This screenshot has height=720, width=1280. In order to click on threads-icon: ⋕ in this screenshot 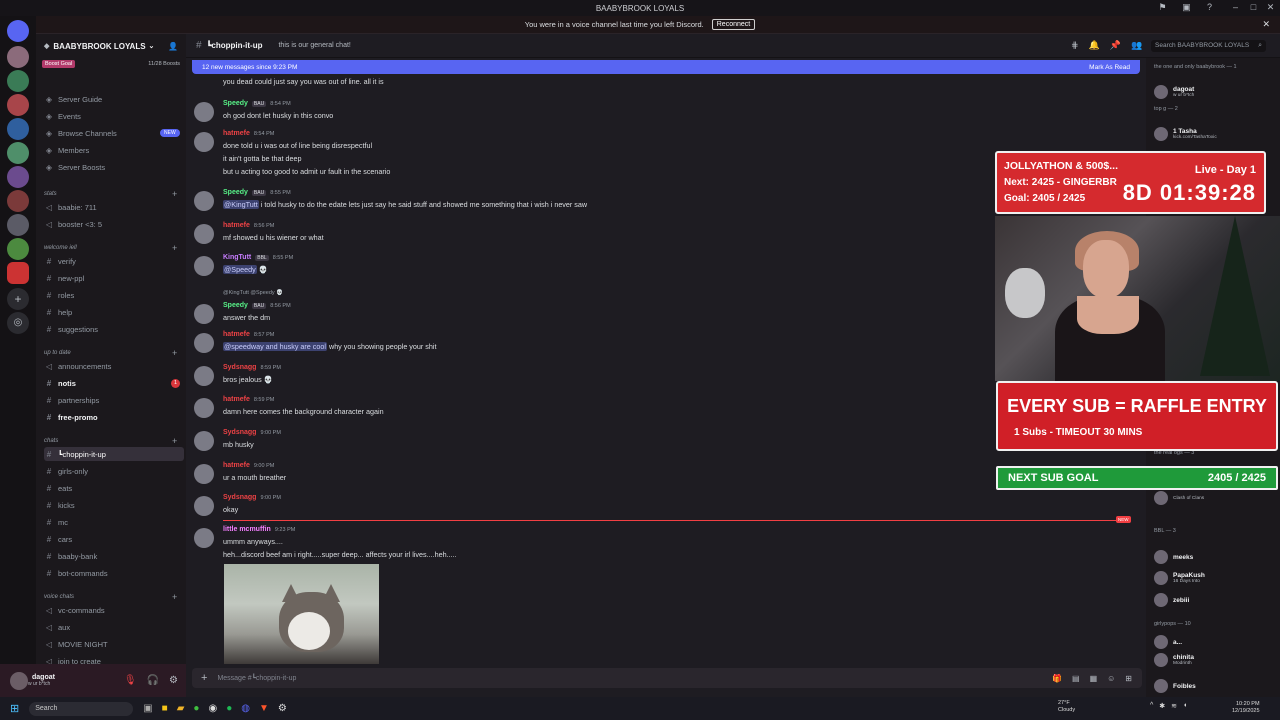, I will do `click(1075, 45)`.